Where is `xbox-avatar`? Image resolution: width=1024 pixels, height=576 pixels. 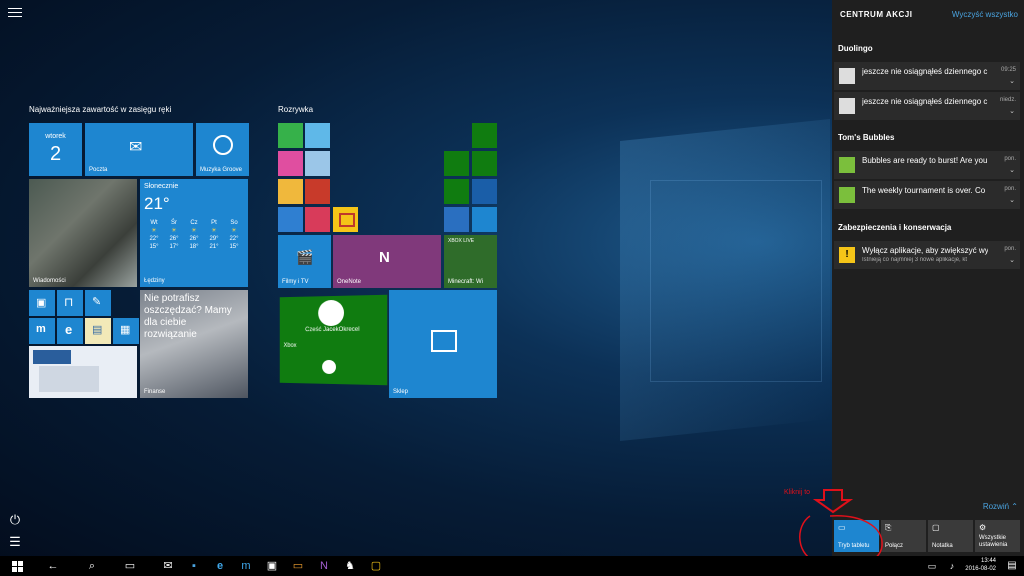 xbox-avatar is located at coordinates (331, 313).